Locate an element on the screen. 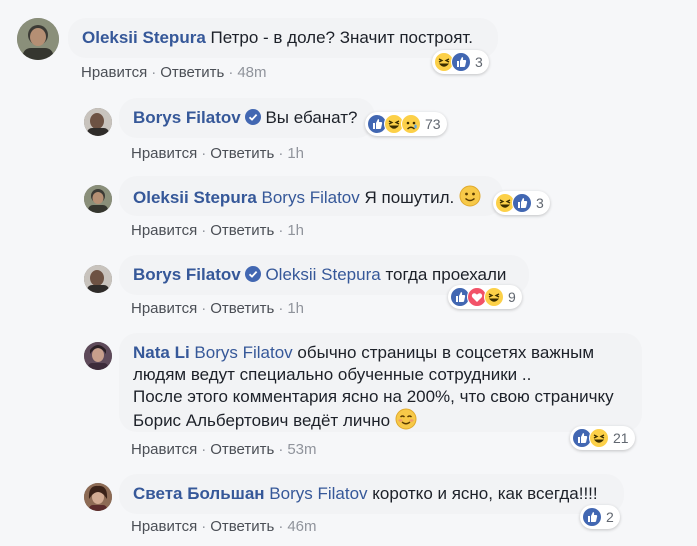 Image resolution: width=697 pixels, height=546 pixels. comment-actions: Нравится · Ответить · 48m is located at coordinates (174, 72).